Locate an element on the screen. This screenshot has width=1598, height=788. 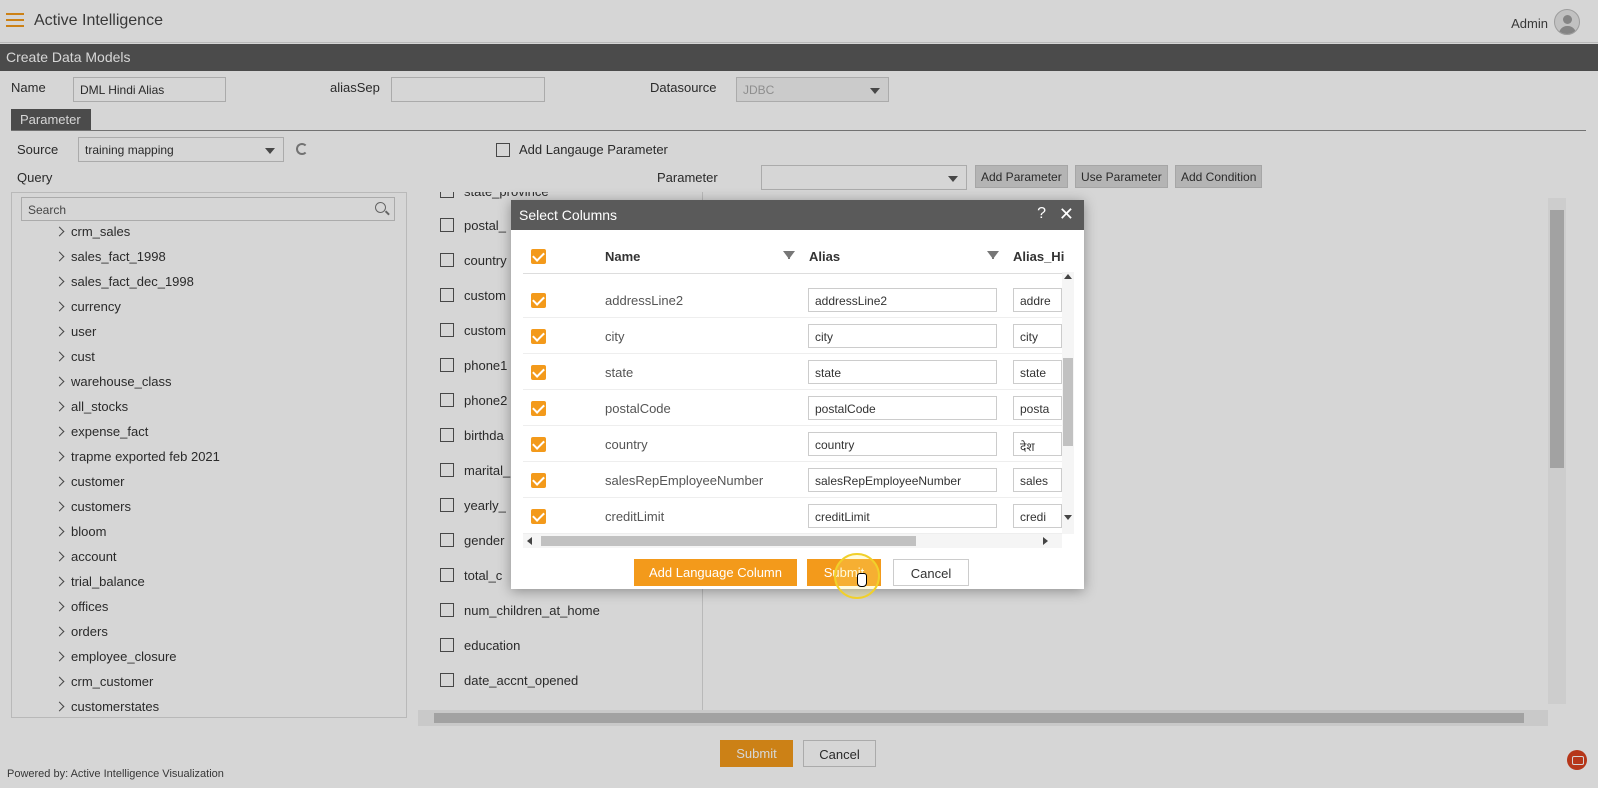
alias-hindi-input: sales is located at coordinates (1037, 480).